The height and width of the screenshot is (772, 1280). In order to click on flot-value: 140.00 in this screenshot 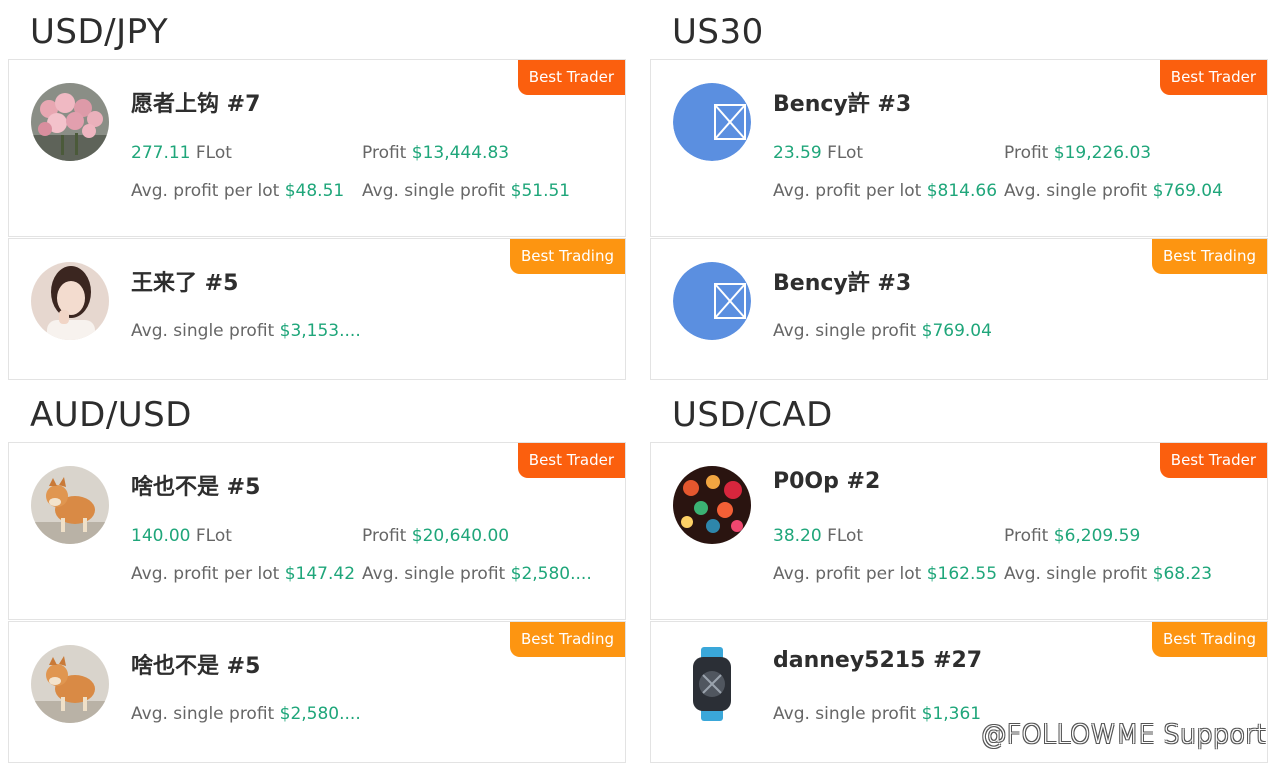, I will do `click(161, 536)`.